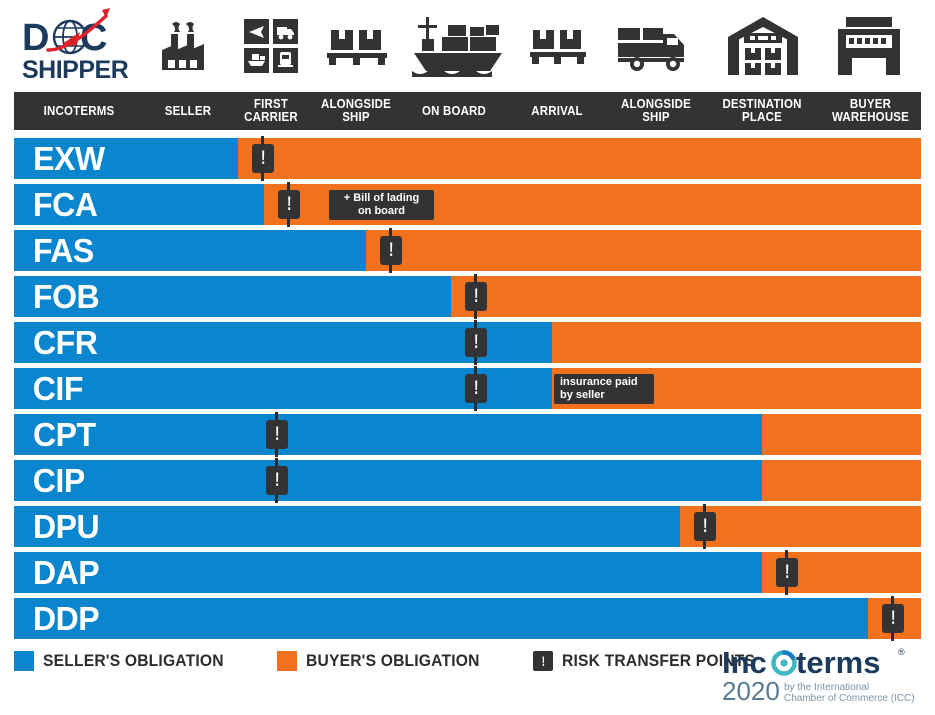  I want to click on header-col-buyer-warehouse: BUYER WAREHOUSE, so click(870, 111).